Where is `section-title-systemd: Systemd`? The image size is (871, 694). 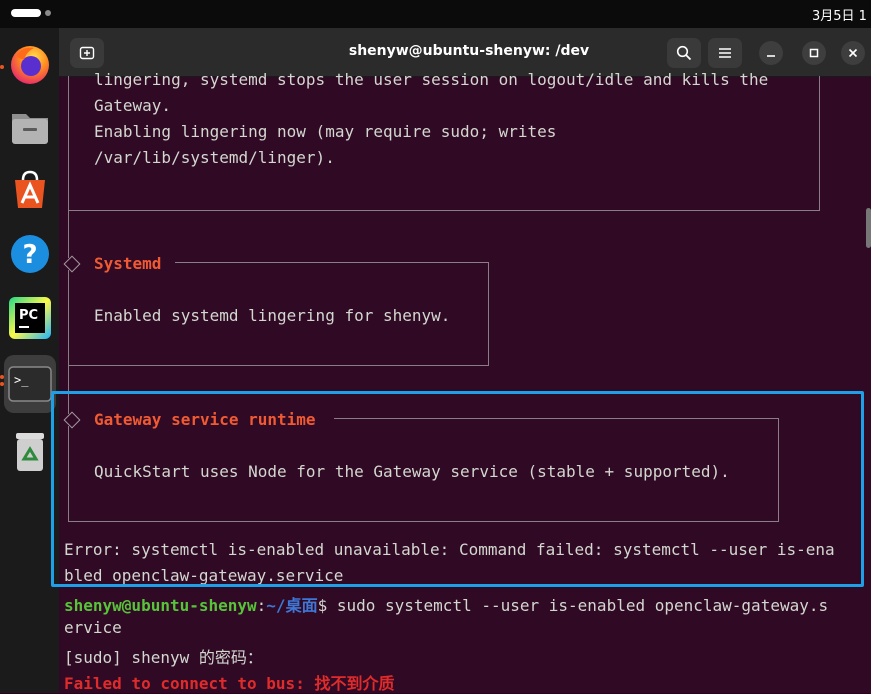
section-title-systemd: Systemd is located at coordinates (128, 263).